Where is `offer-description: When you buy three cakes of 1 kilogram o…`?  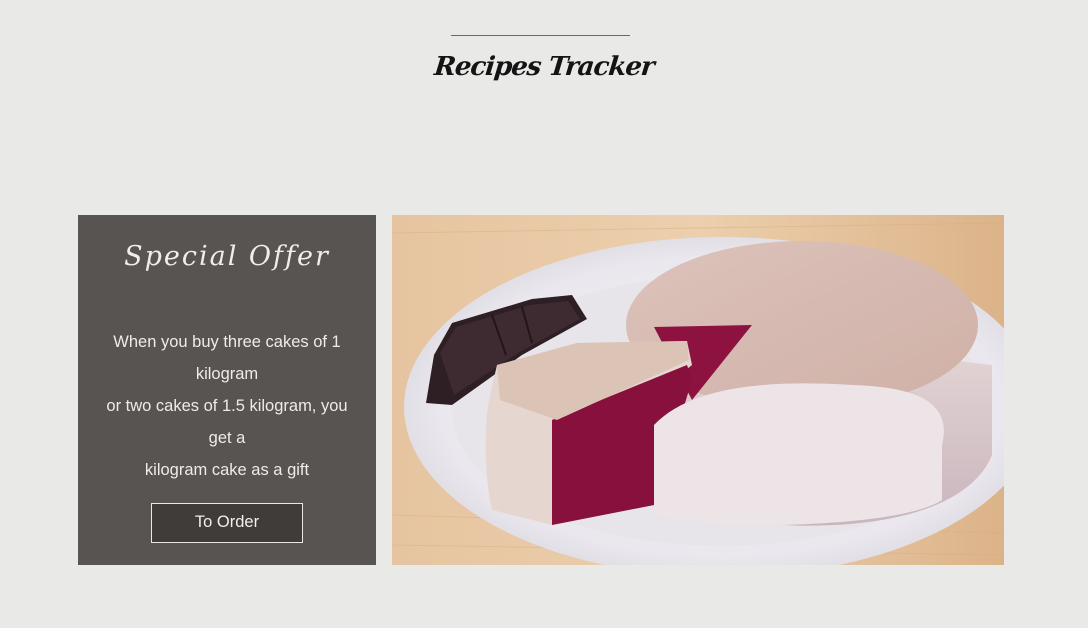
offer-description: When you buy three cakes of 1 kilogram o… is located at coordinates (227, 406).